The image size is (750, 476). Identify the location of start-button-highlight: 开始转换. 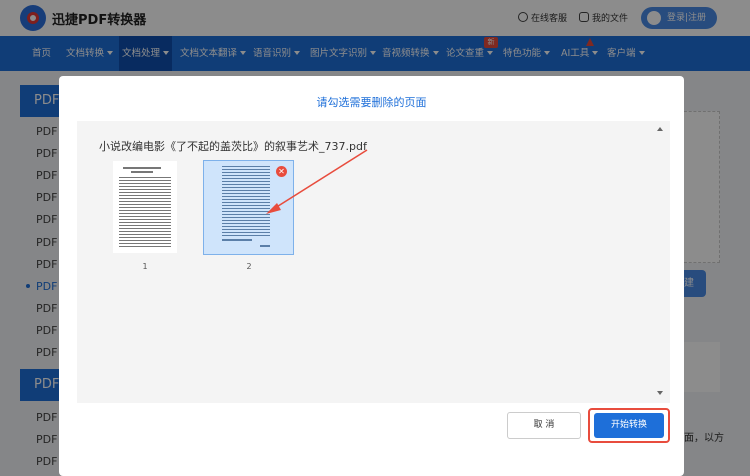
(629, 425).